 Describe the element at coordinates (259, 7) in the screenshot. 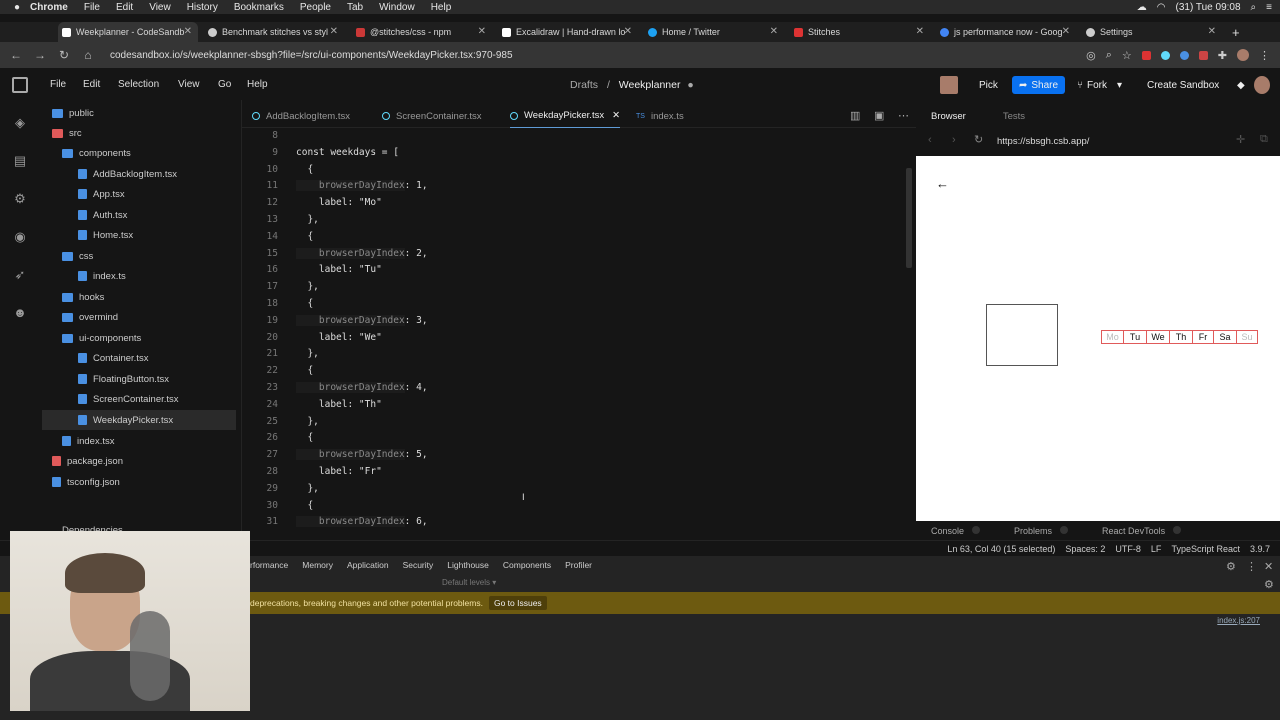

I see `menubar-bookmarks: Bookmarks` at that location.